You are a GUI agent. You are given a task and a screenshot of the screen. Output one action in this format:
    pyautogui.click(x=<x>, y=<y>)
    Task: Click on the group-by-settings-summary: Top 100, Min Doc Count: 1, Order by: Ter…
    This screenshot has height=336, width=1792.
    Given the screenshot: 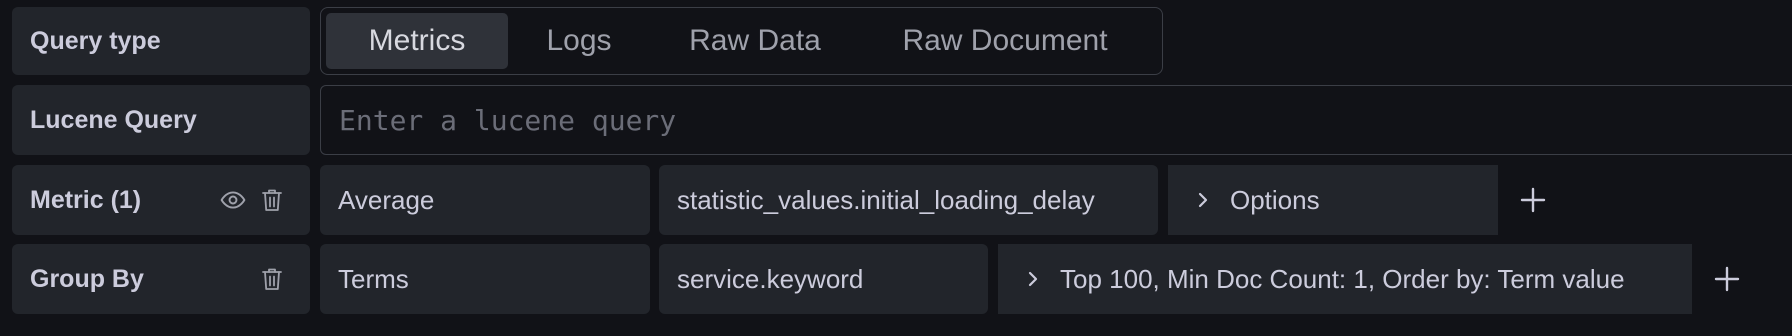 What is the action you would take?
    pyautogui.click(x=1342, y=278)
    